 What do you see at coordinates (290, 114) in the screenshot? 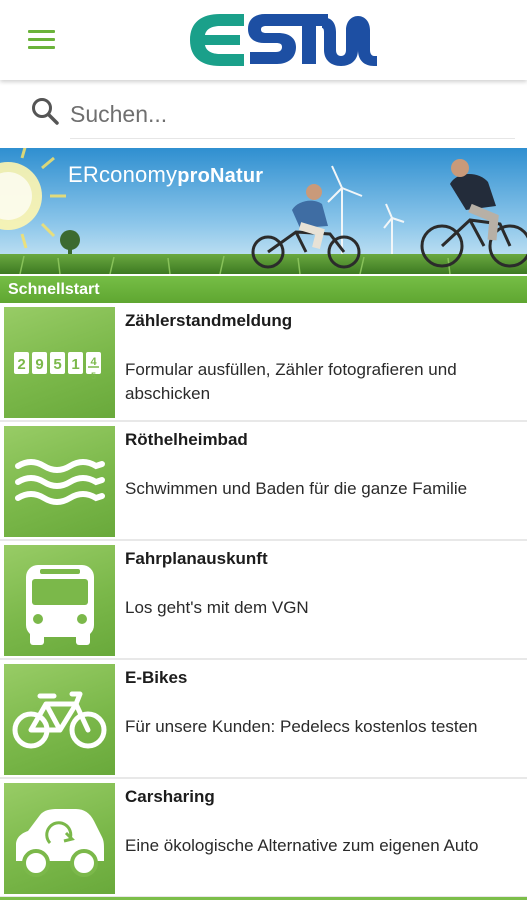
I see `search-input` at bounding box center [290, 114].